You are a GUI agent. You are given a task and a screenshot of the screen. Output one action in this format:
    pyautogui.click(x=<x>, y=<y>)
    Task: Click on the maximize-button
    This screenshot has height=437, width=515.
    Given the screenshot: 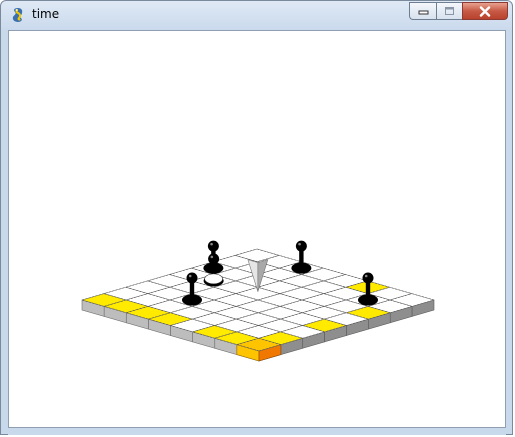 What is the action you would take?
    pyautogui.click(x=449, y=11)
    